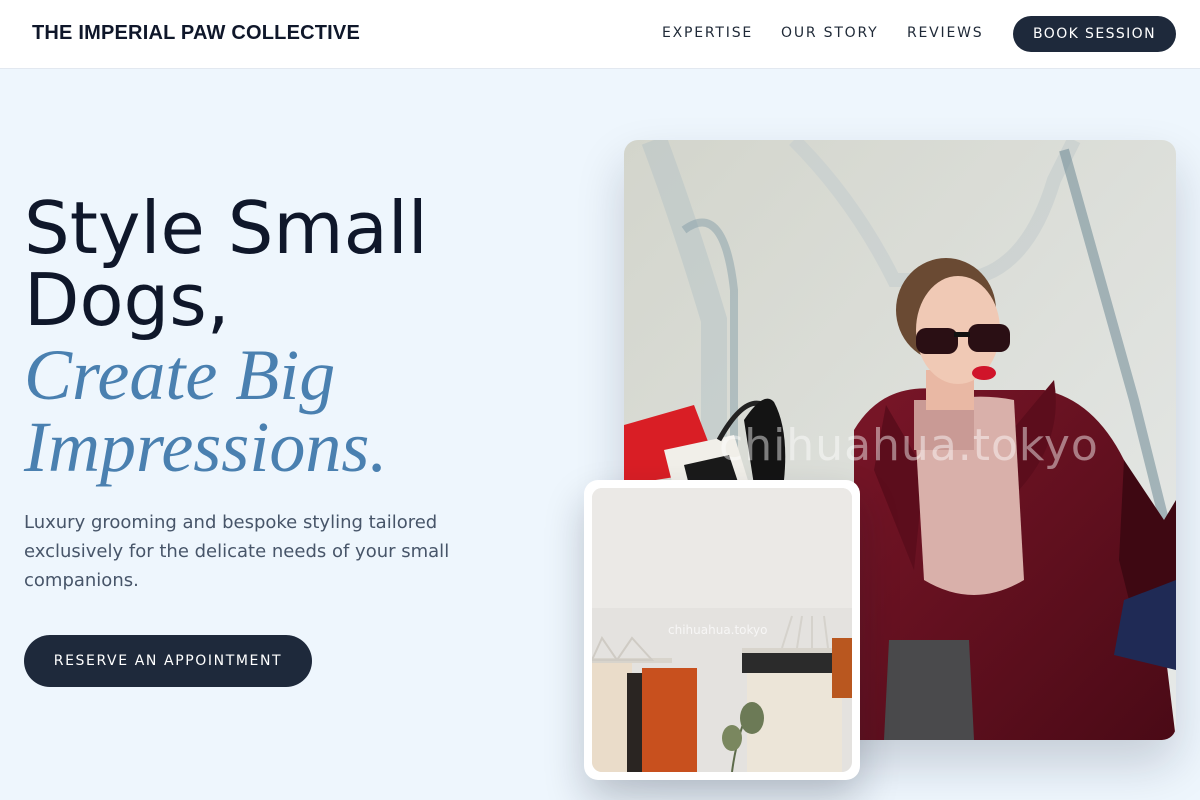 The height and width of the screenshot is (800, 1200). Describe the element at coordinates (206, 447) in the screenshot. I see `hero-italic-line-2: Impressions.` at that location.